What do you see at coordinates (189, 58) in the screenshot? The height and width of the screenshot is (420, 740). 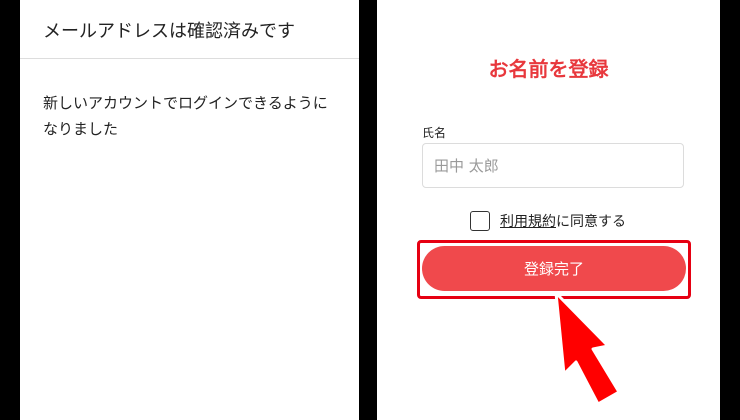 I see `header-divider` at bounding box center [189, 58].